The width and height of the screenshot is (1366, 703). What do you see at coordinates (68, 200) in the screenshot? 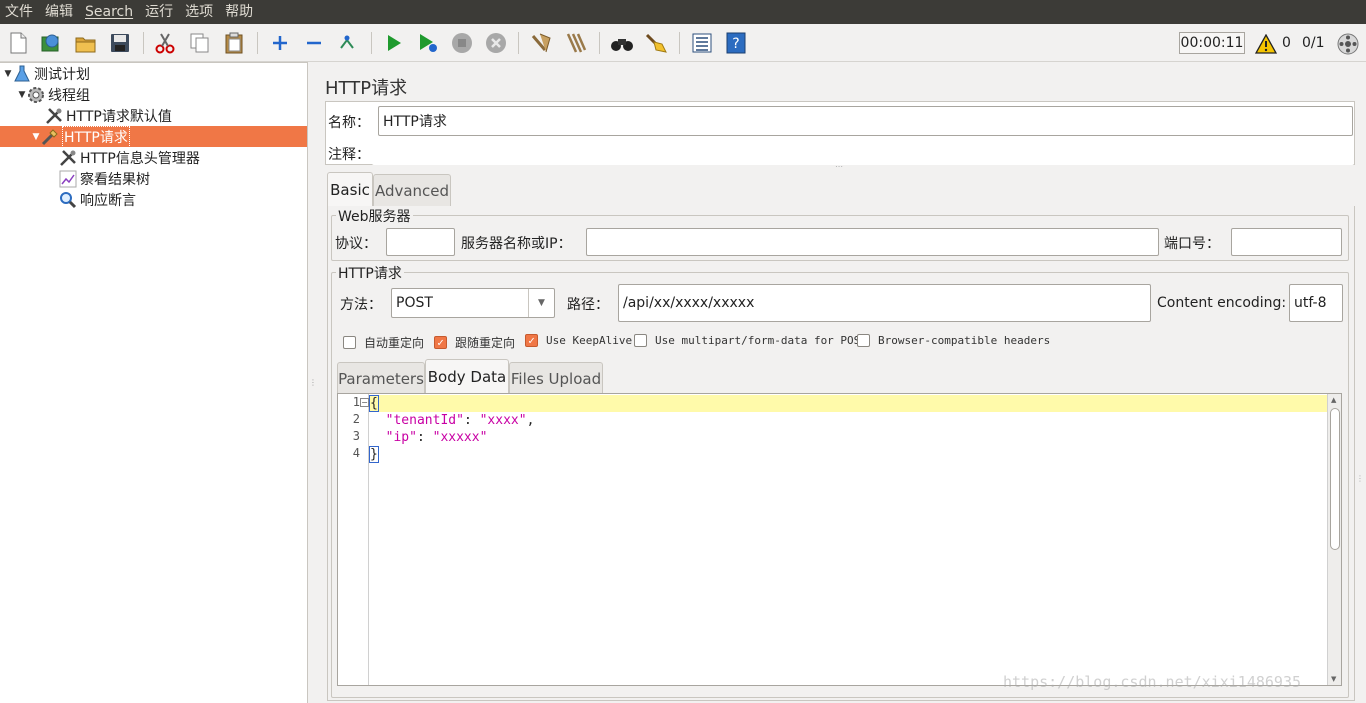
I see `assertion-icon` at bounding box center [68, 200].